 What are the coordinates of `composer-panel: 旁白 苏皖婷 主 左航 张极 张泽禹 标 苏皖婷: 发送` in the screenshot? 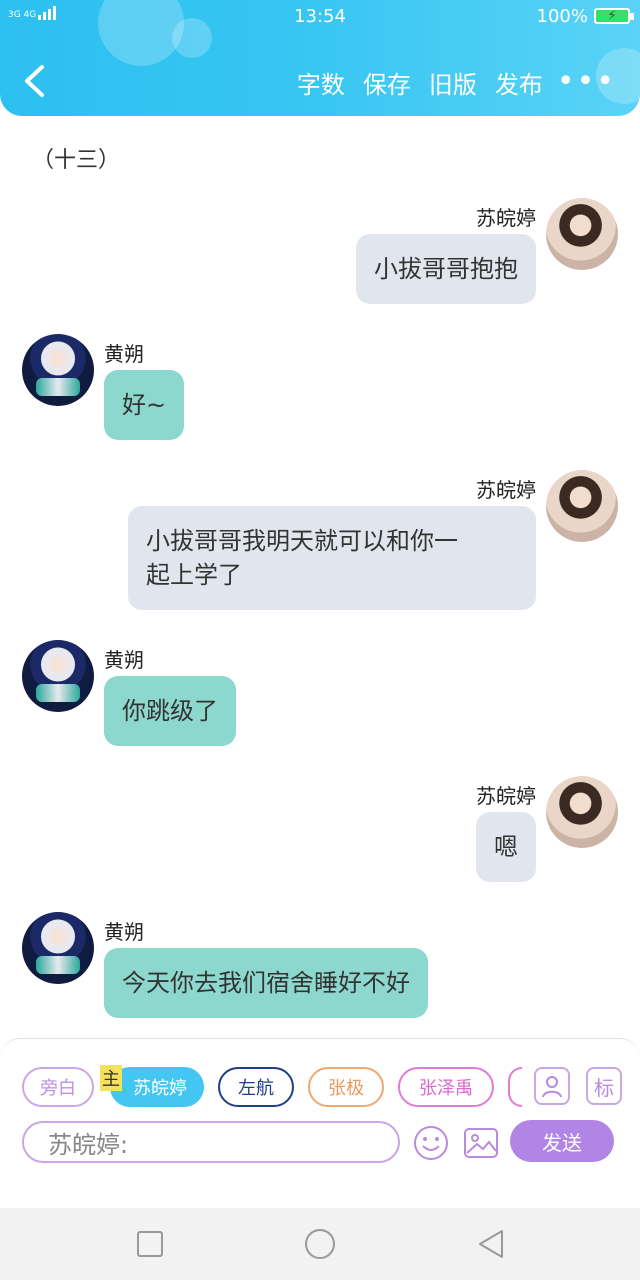 It's located at (320, 1123).